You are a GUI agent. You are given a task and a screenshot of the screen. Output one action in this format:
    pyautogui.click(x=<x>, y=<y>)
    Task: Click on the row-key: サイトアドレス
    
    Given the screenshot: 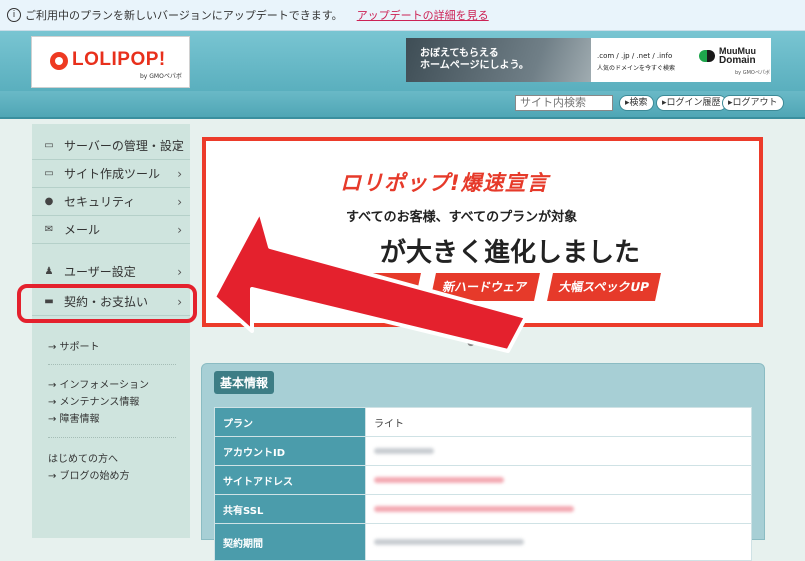 What is the action you would take?
    pyautogui.click(x=290, y=480)
    